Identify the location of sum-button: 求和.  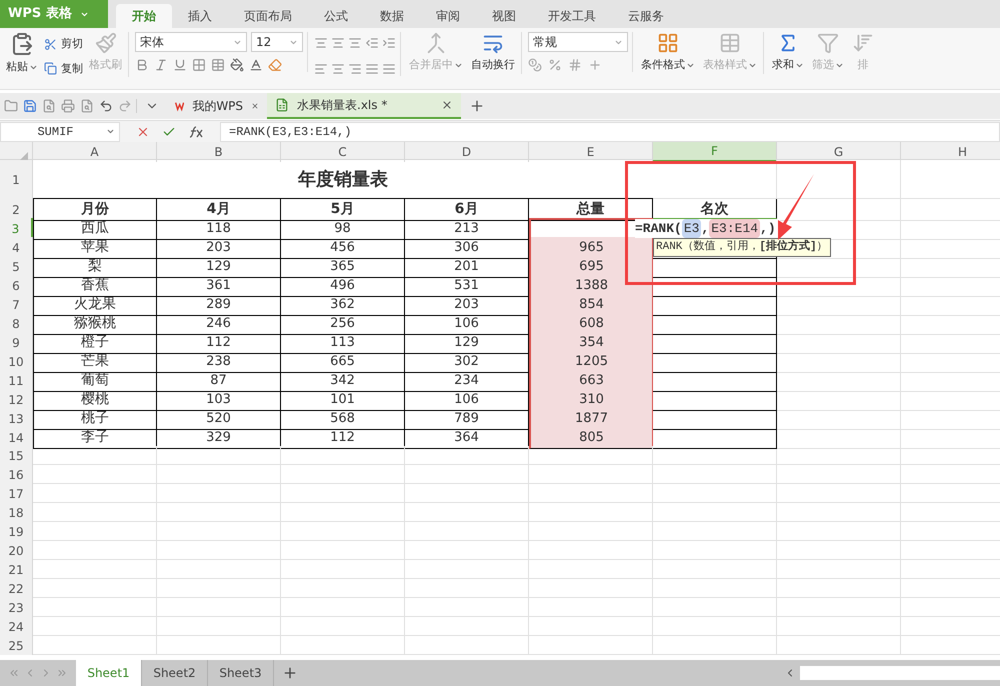
(788, 53).